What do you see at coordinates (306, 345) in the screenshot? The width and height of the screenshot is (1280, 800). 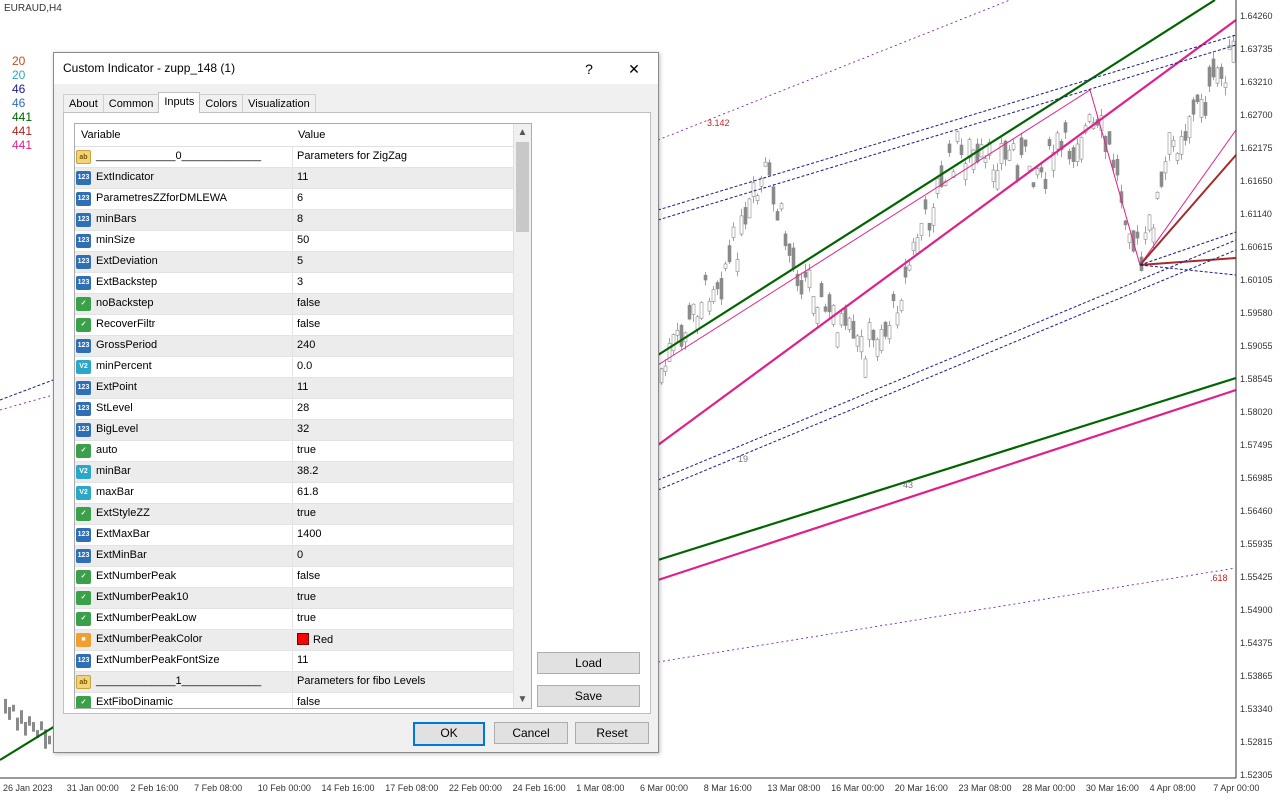 I see `input-value: 240` at bounding box center [306, 345].